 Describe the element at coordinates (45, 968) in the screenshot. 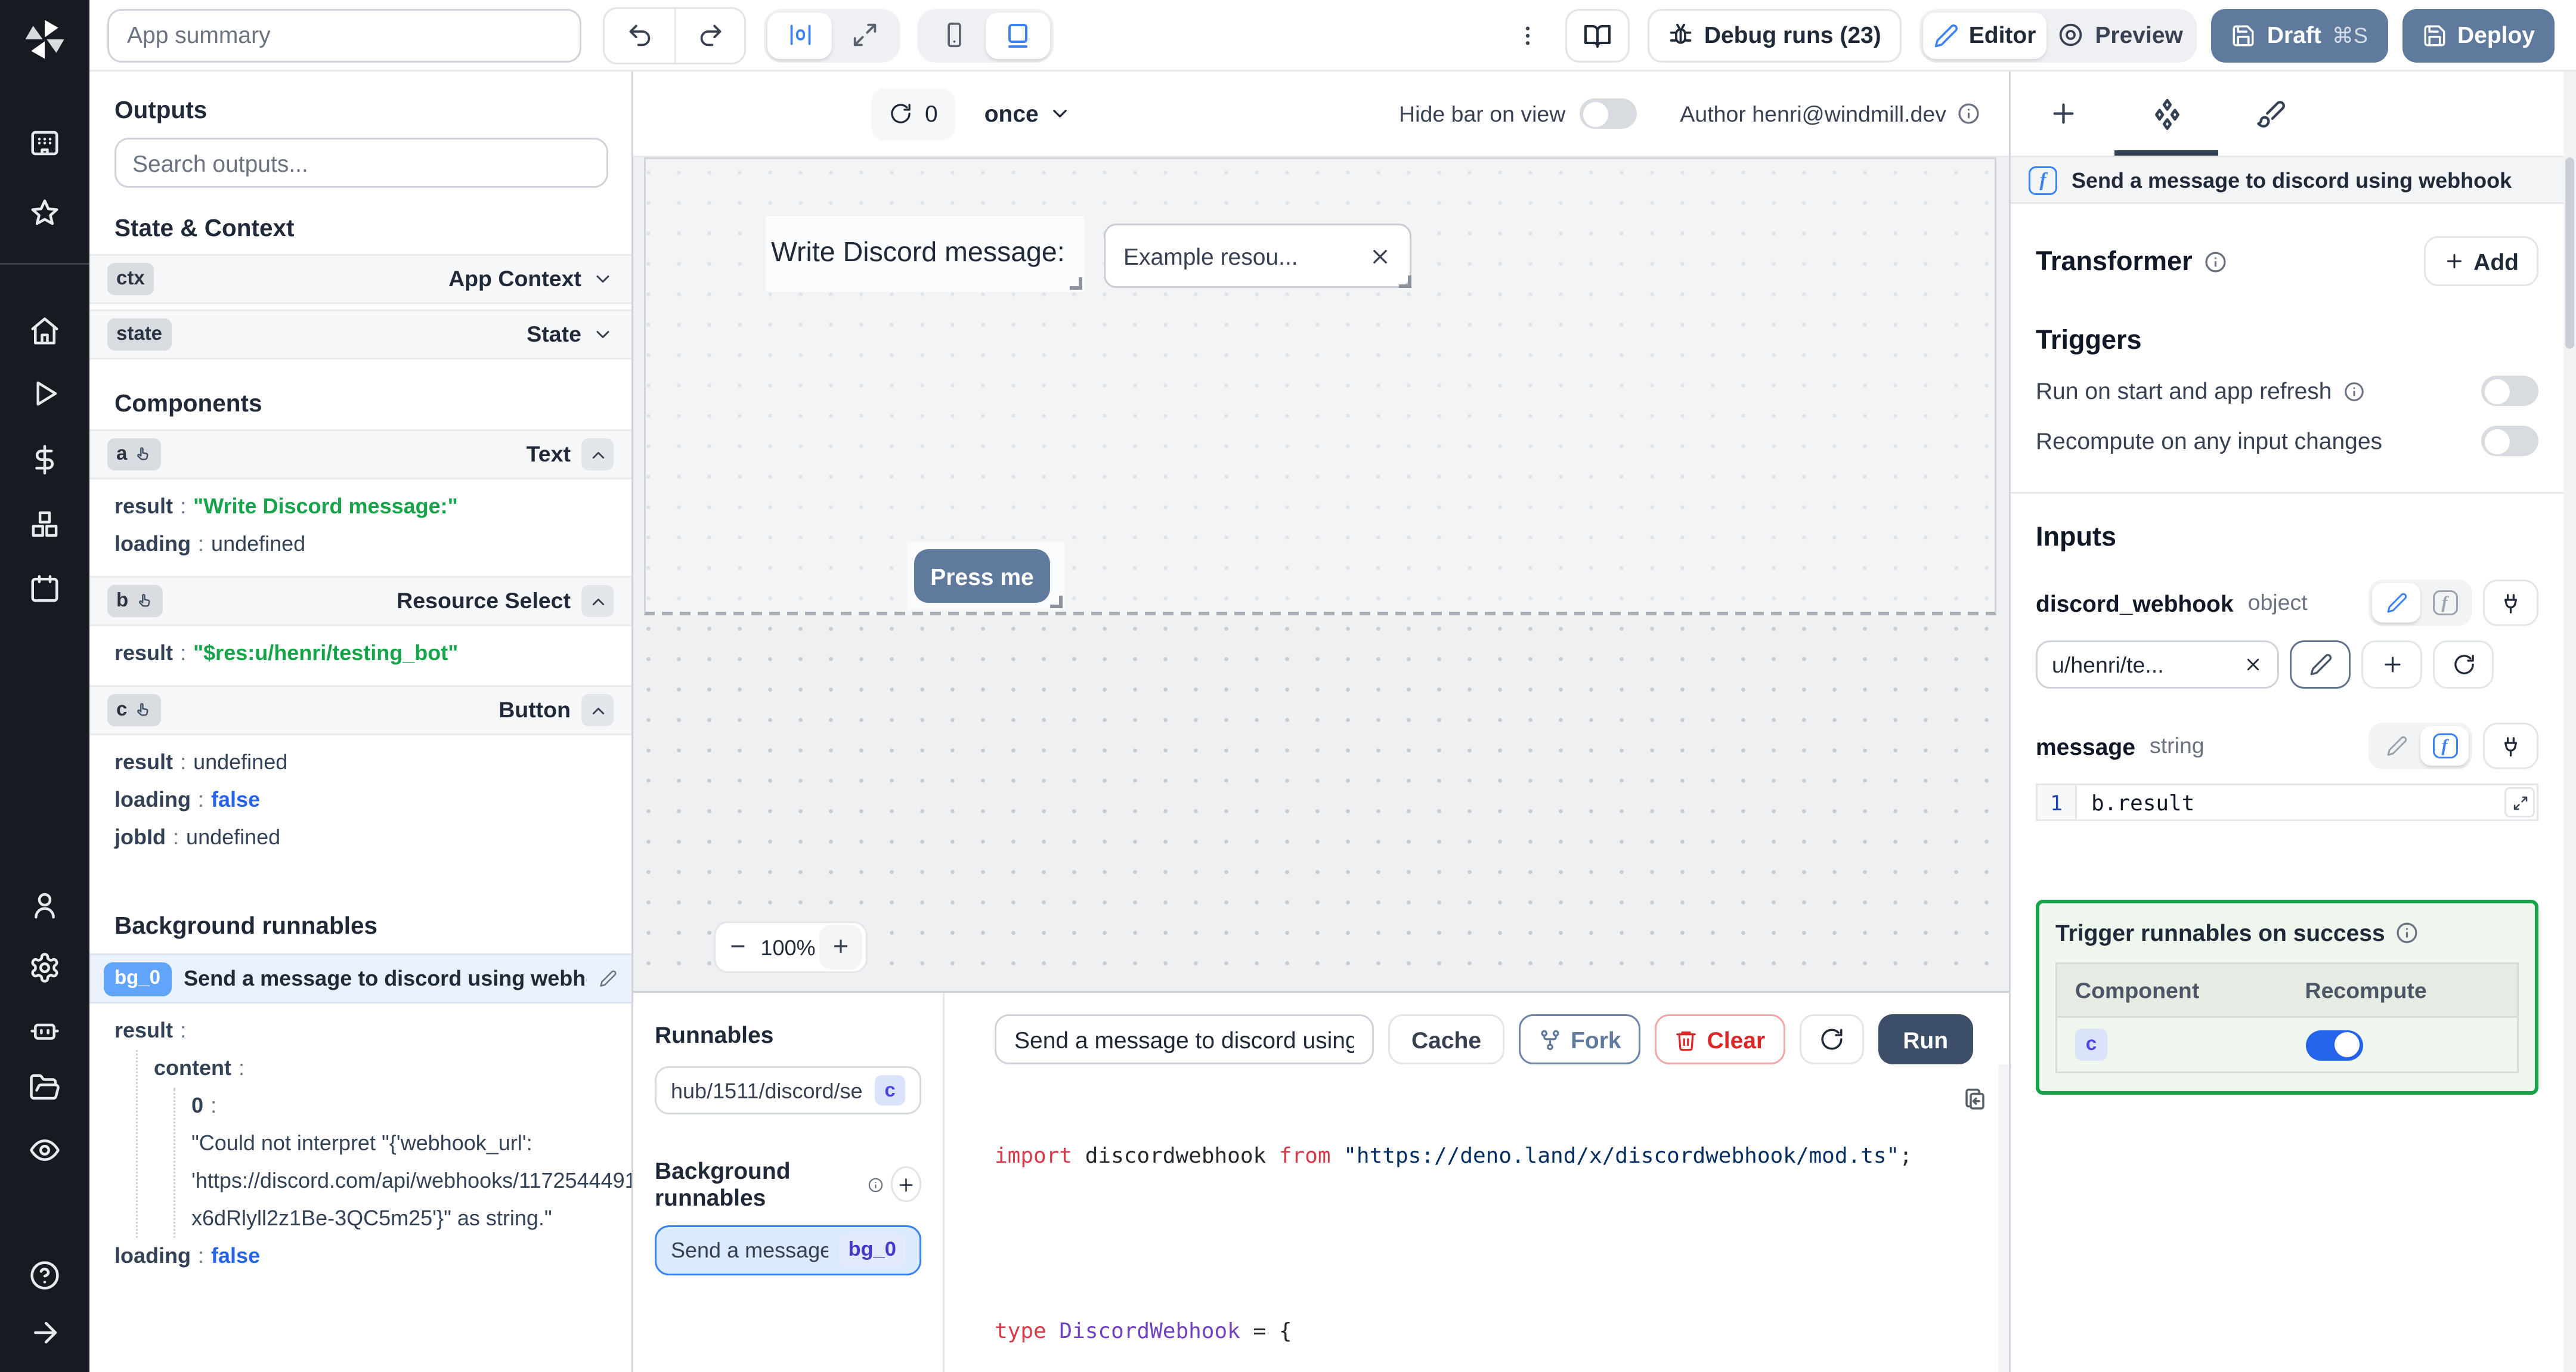

I see `settings-gear-icon` at that location.